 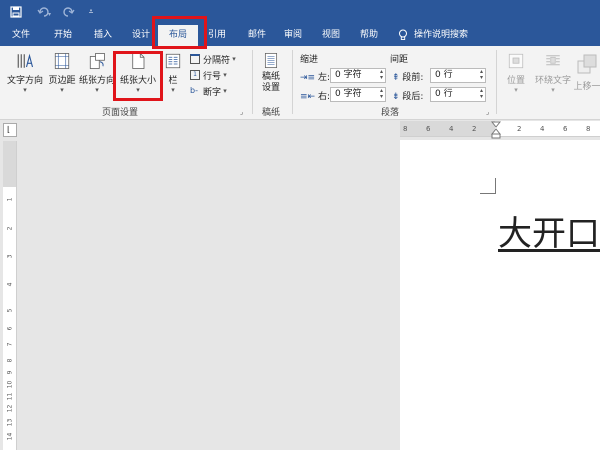 I want to click on tell-me-search: 操作说明搜索, so click(x=448, y=35).